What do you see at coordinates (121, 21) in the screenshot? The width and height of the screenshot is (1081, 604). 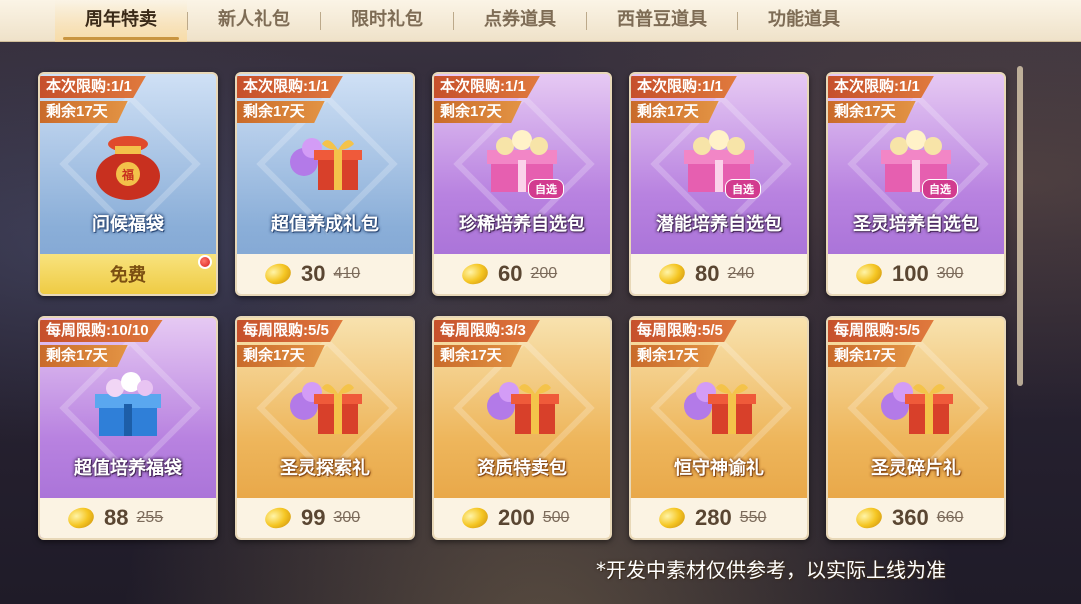 I see `tab-anniversary-sale: 周年特卖` at bounding box center [121, 21].